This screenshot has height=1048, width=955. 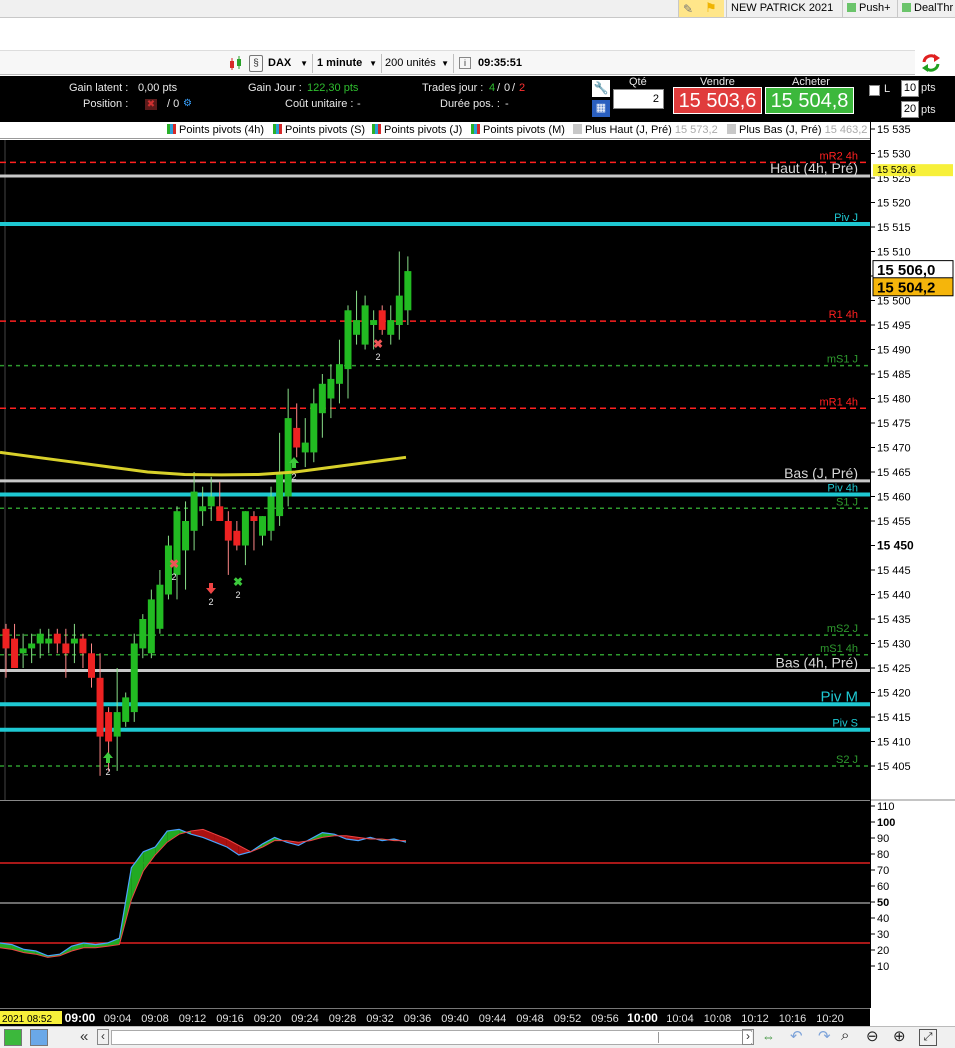 I want to click on top-tab-strip: ✎ ⚑ NEW PATRICK 2021 Push+ DealThr, so click(x=477, y=9).